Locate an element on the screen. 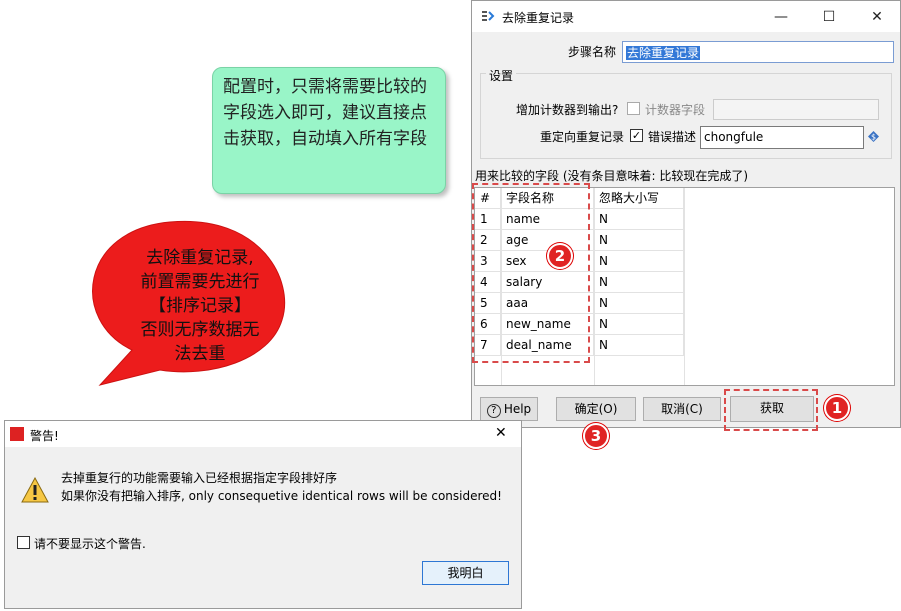 This screenshot has width=901, height=611. help-button: ? Help is located at coordinates (509, 409).